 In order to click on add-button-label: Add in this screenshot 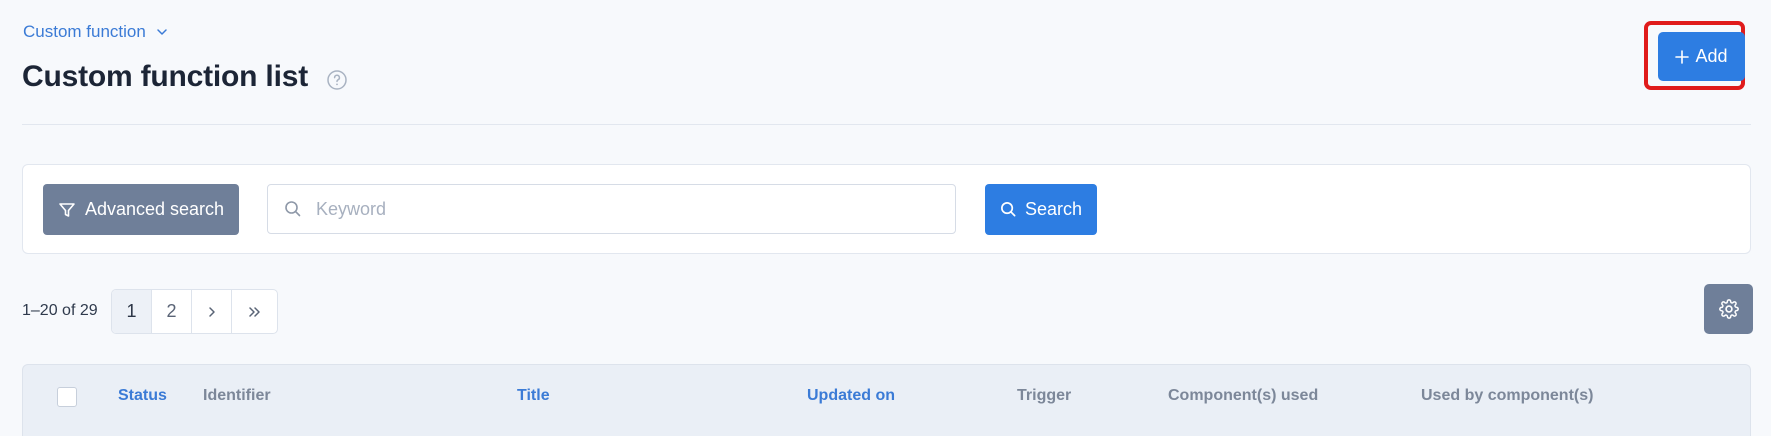, I will do `click(1711, 56)`.